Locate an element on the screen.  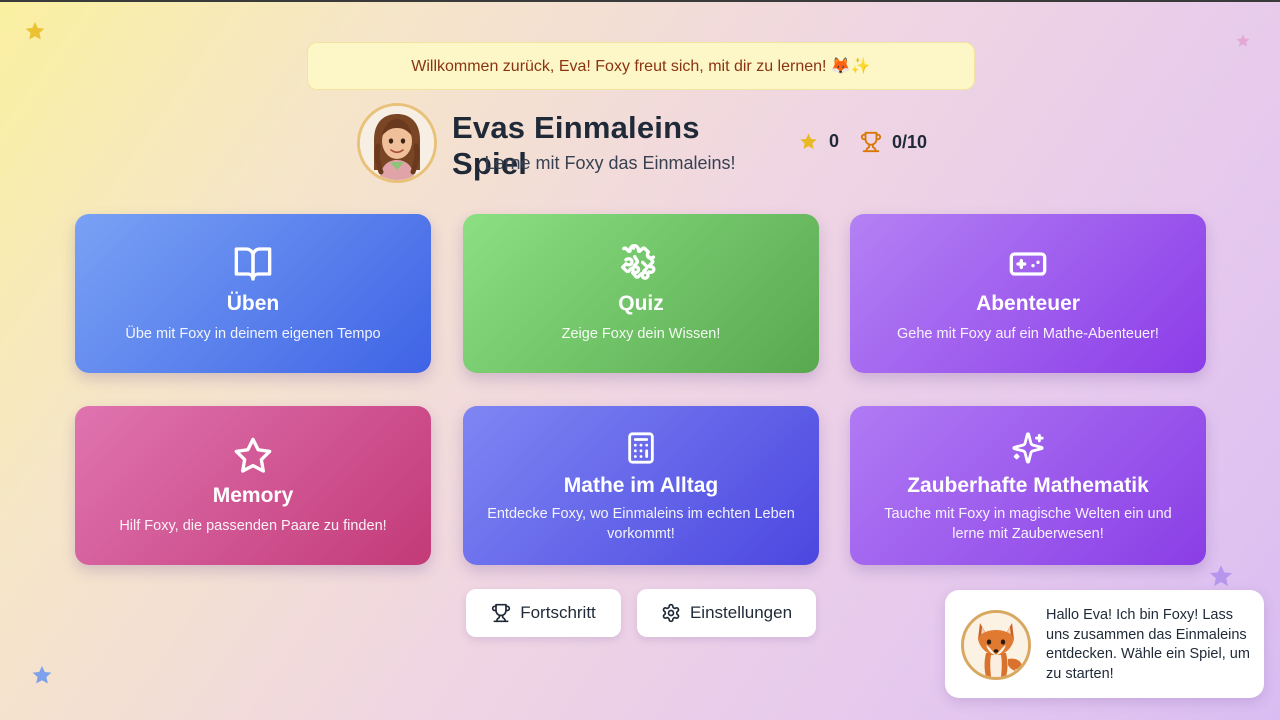
card-title: Abenteuer is located at coordinates (1028, 303).